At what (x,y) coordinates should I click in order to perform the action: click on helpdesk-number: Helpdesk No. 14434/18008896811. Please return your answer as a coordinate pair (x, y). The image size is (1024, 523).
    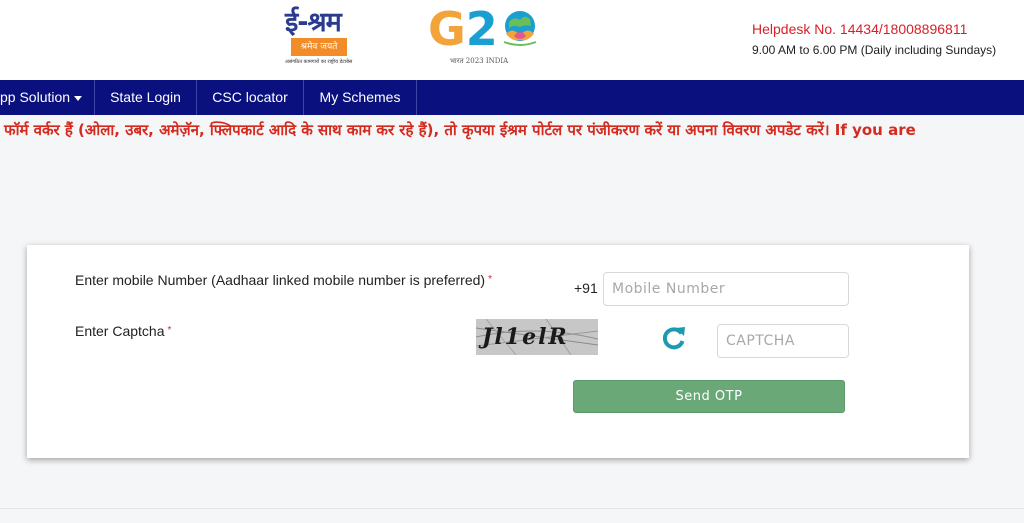
    Looking at the image, I should click on (860, 29).